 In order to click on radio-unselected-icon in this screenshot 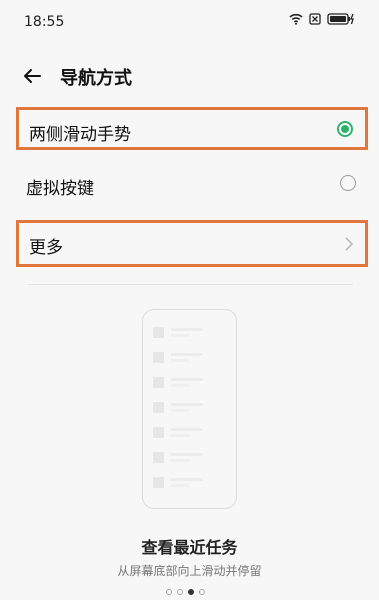, I will do `click(348, 183)`.